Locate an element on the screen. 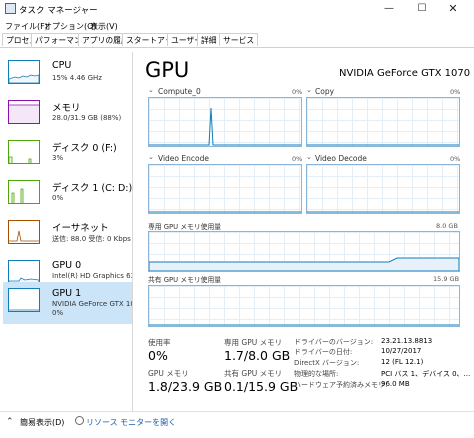 The width and height of the screenshot is (474, 438). sidebar-detail: 15% 4.46 GHz is located at coordinates (77, 78).